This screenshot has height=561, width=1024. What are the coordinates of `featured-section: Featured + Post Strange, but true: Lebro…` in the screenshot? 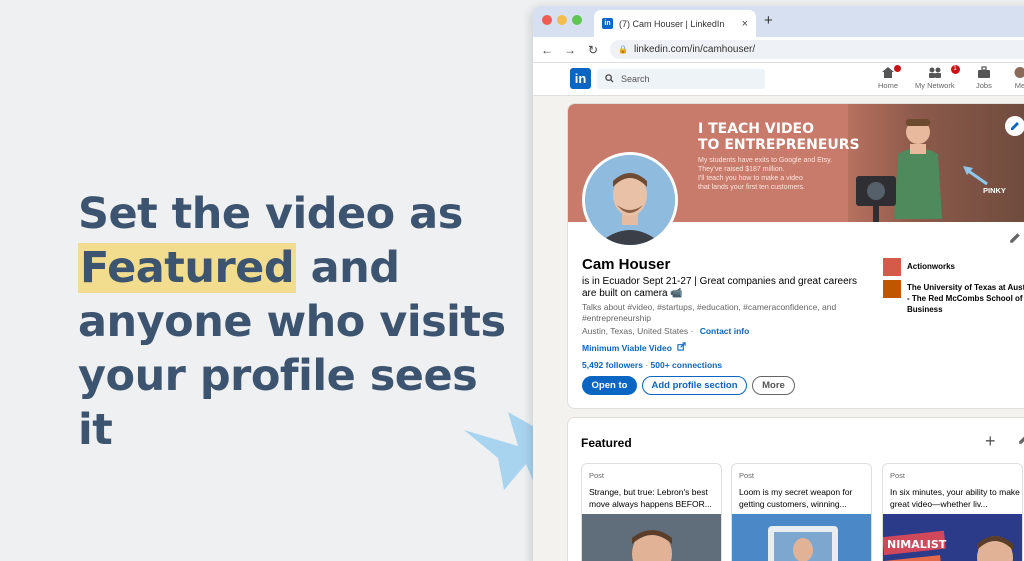 It's located at (795, 489).